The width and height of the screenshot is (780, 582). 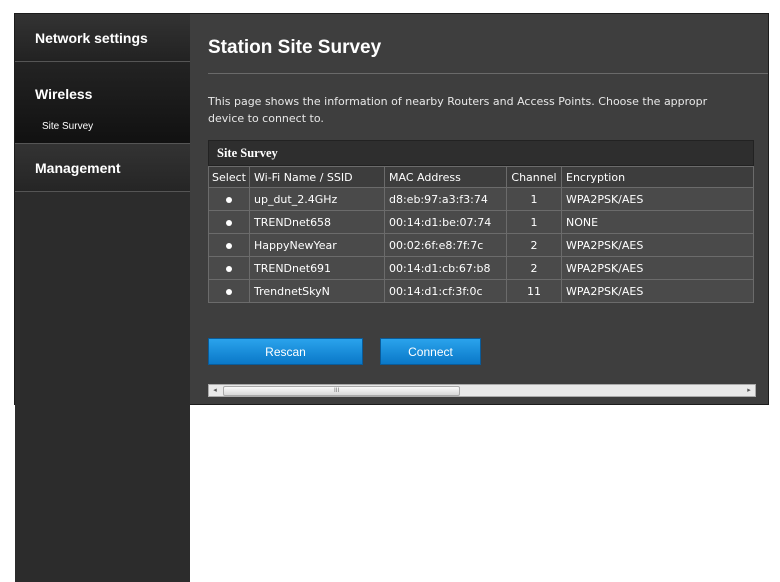 What do you see at coordinates (341, 391) in the screenshot?
I see `scrollbar-thumb: III` at bounding box center [341, 391].